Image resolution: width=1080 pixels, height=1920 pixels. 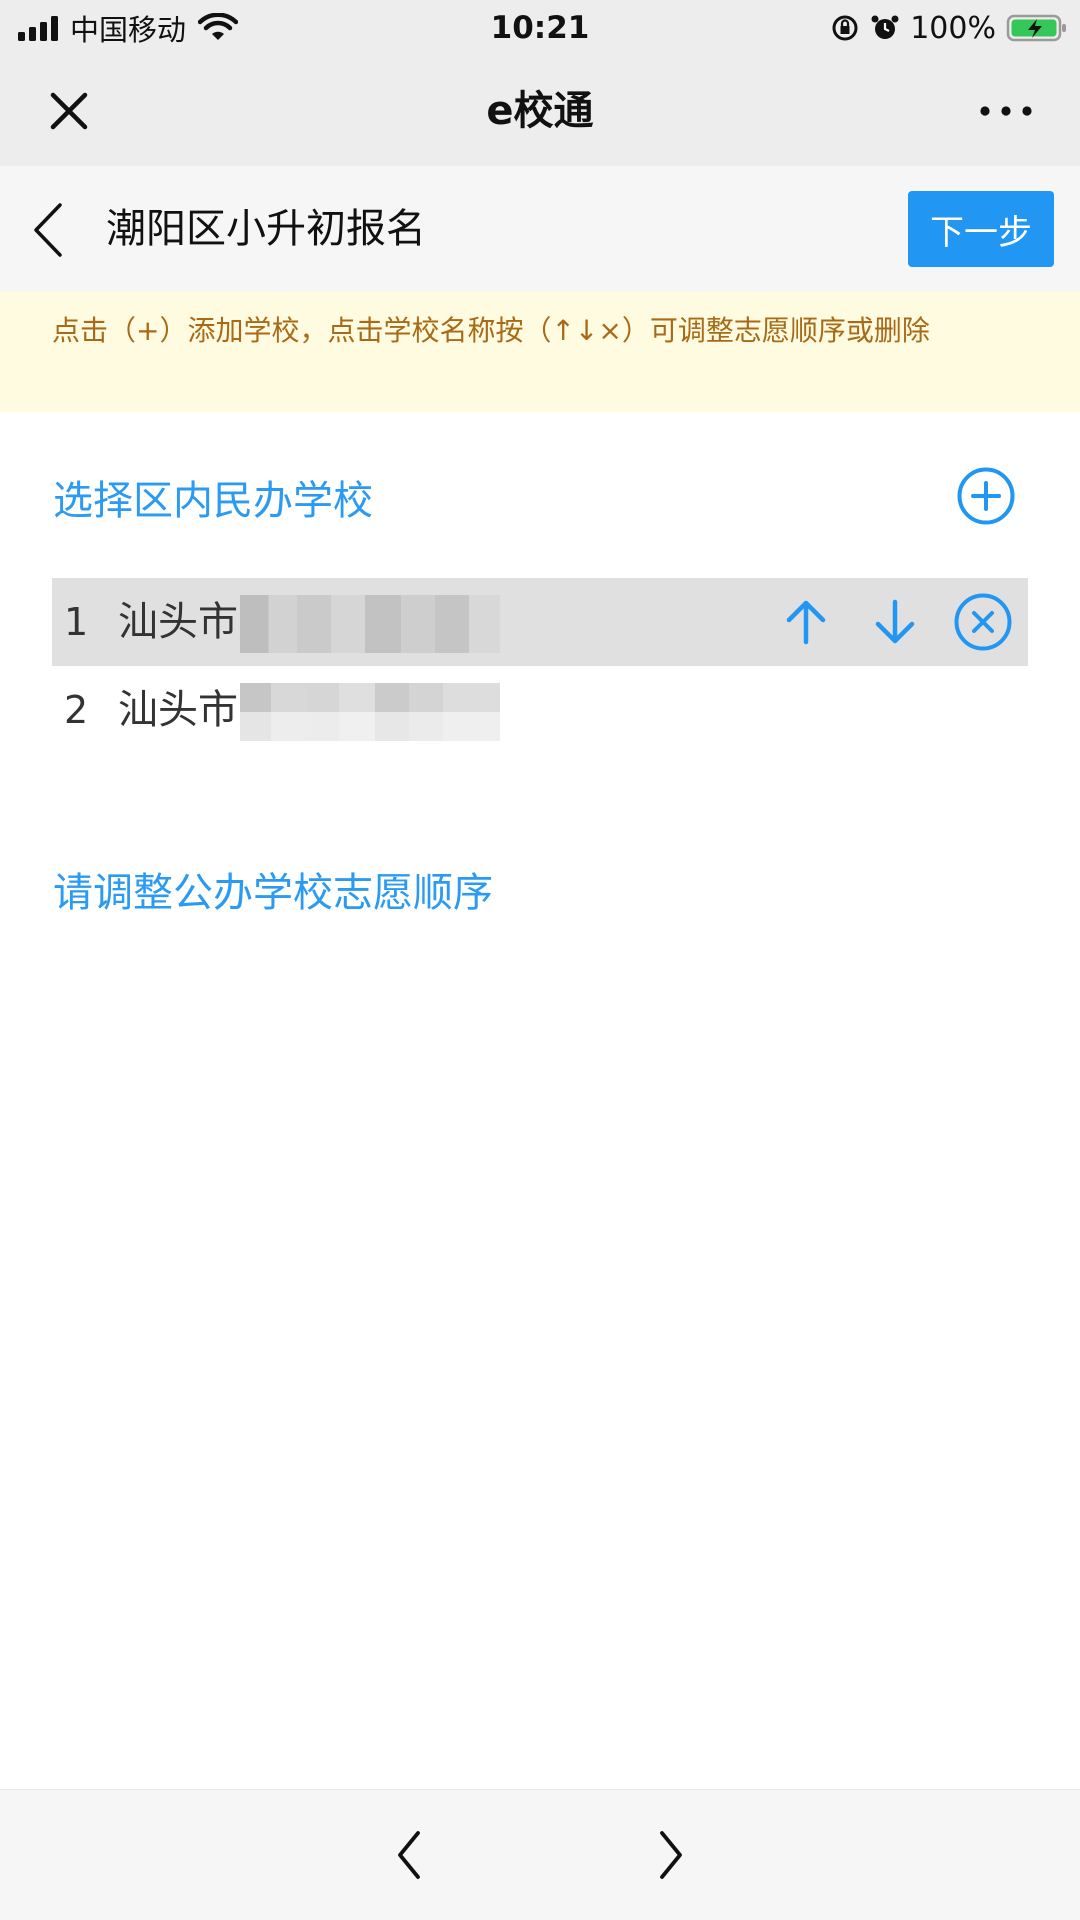 I want to click on back-icon, so click(x=49, y=230).